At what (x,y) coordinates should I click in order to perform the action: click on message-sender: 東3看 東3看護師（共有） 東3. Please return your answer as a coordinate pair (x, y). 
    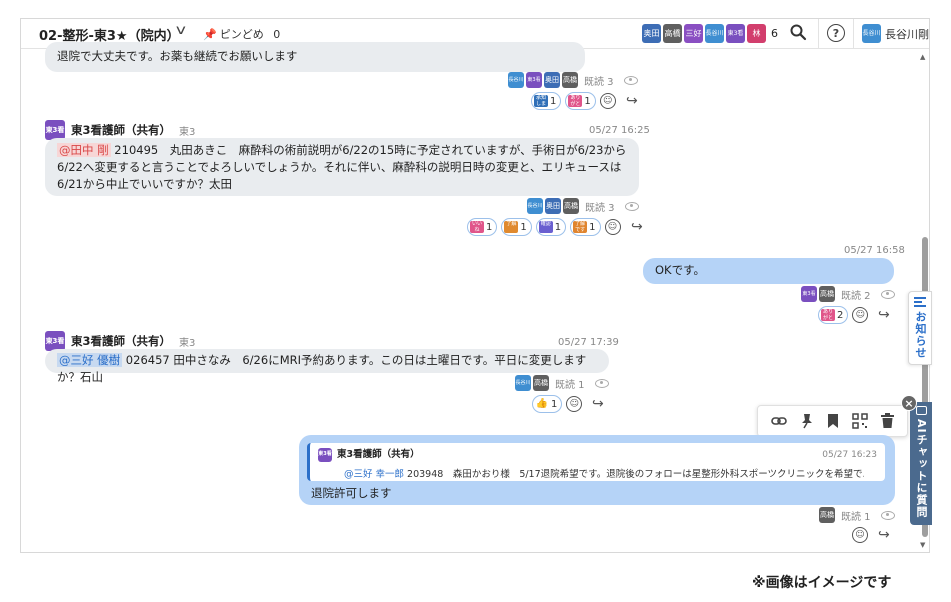
    Looking at the image, I should click on (120, 341).